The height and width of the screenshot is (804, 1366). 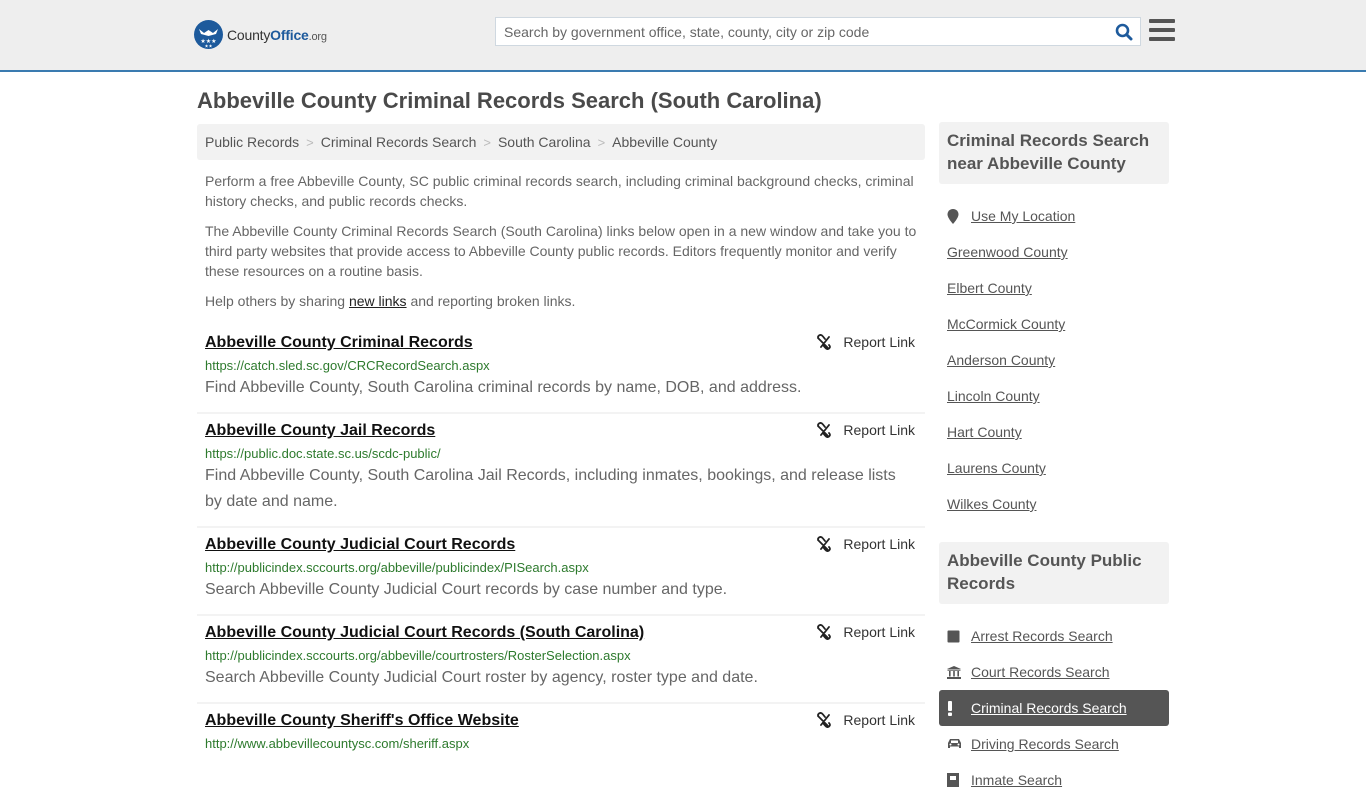 I want to click on nearby-county-link: Hart County, so click(x=984, y=432).